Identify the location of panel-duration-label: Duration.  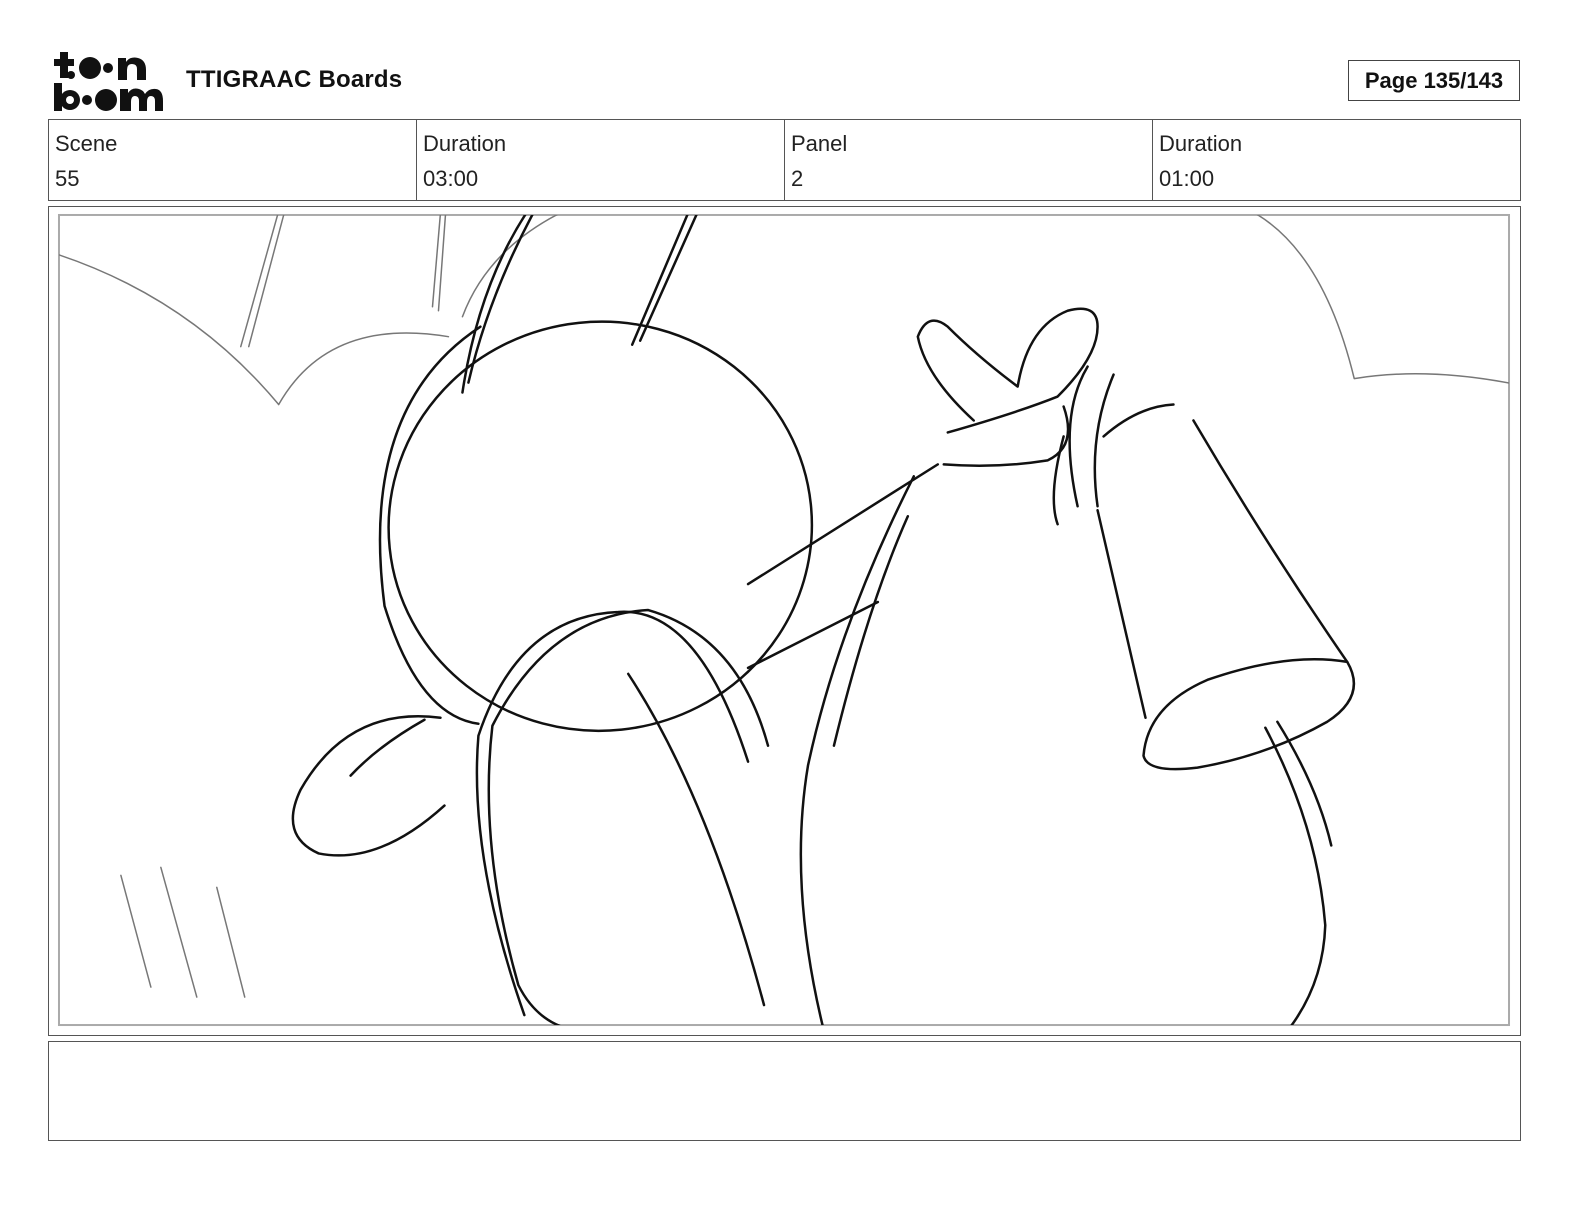
(1201, 143).